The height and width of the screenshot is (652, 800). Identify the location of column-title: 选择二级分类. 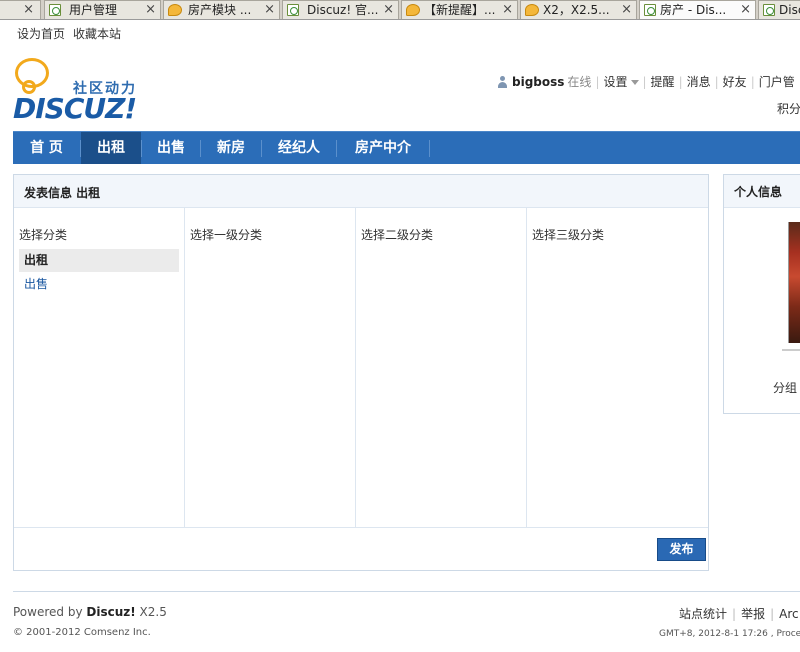
(397, 235).